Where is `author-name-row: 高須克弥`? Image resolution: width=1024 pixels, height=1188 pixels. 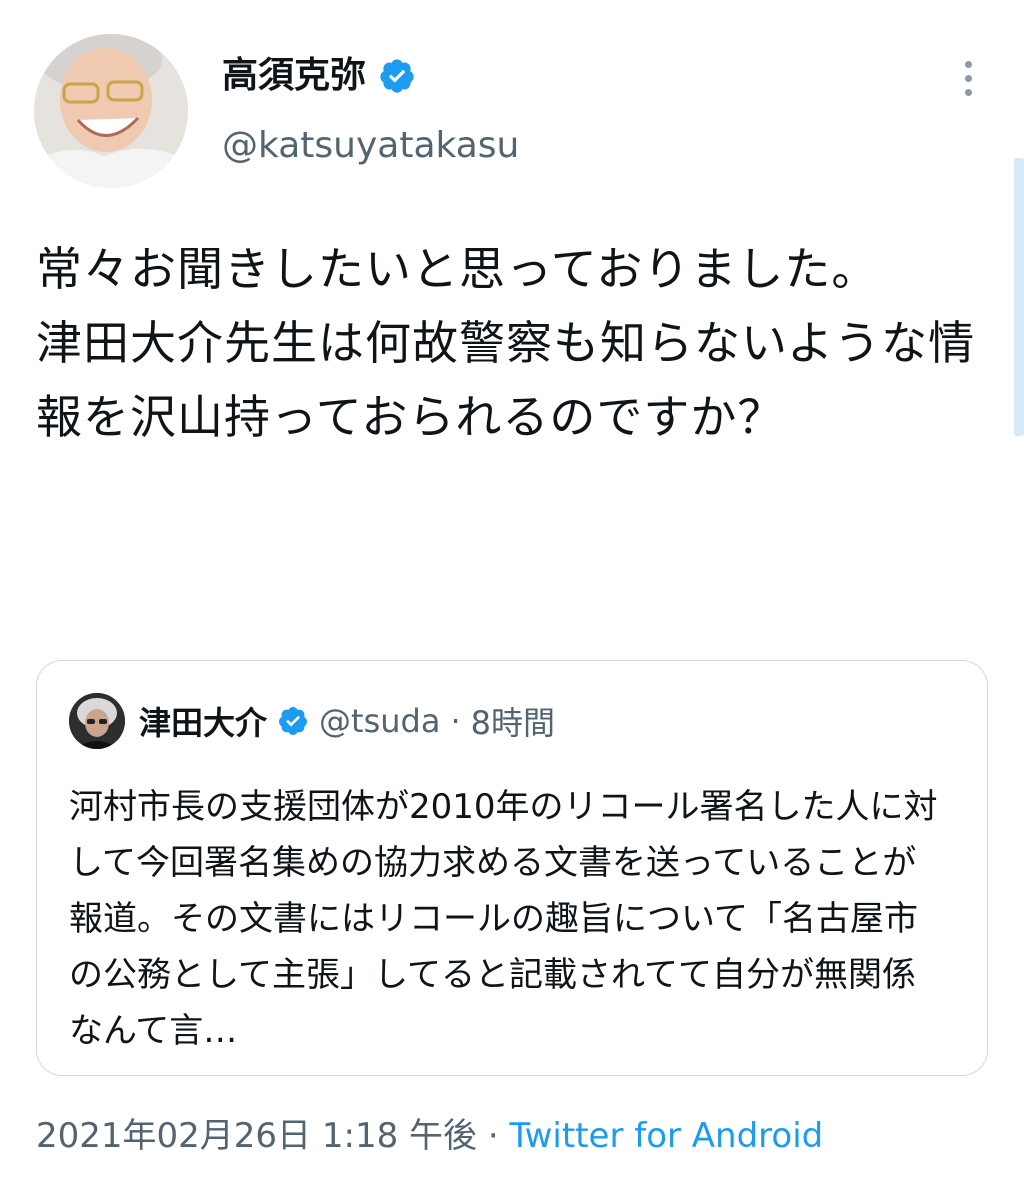 author-name-row: 高須克弥 is located at coordinates (319, 76).